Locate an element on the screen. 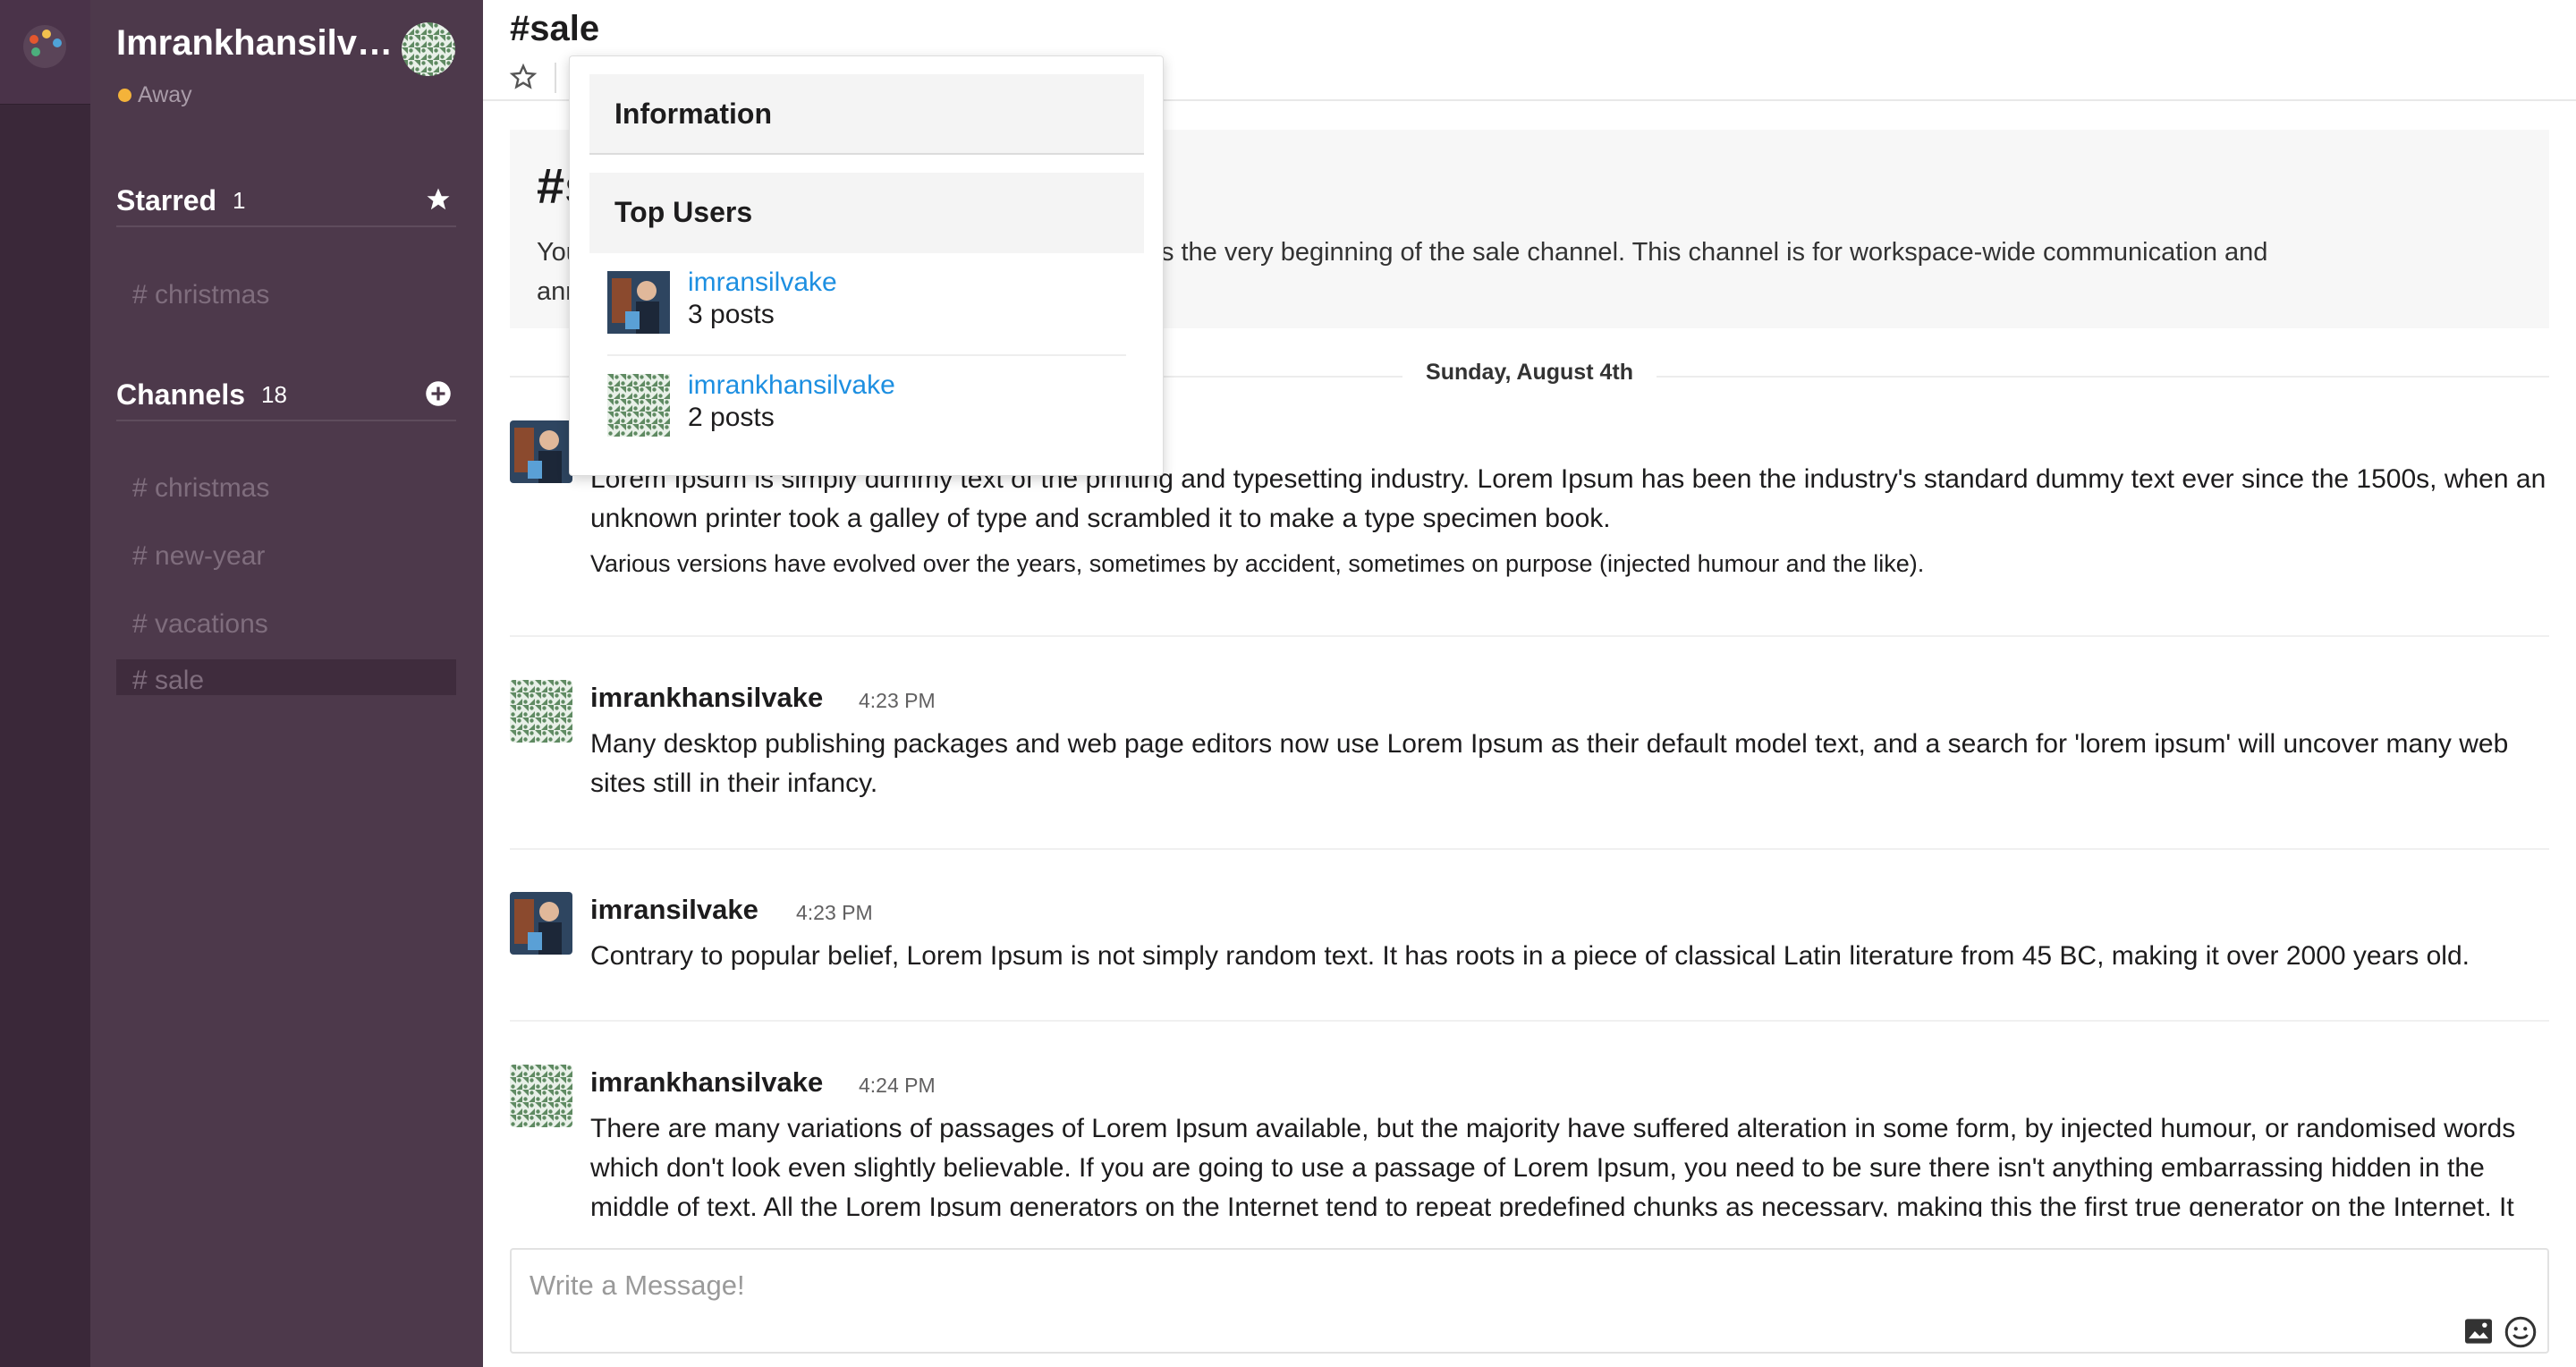 Image resolution: width=2576 pixels, height=1367 pixels. channels-section-header: Channels 18 is located at coordinates (286, 395).